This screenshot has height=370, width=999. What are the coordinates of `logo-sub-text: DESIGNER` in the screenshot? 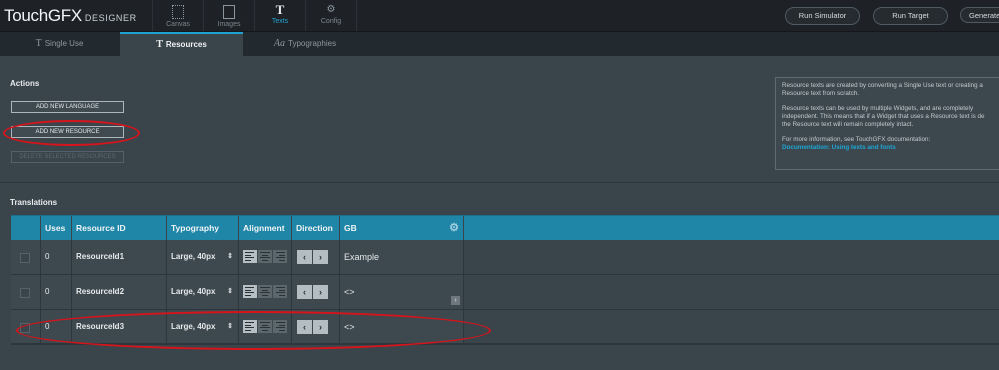 It's located at (110, 18).